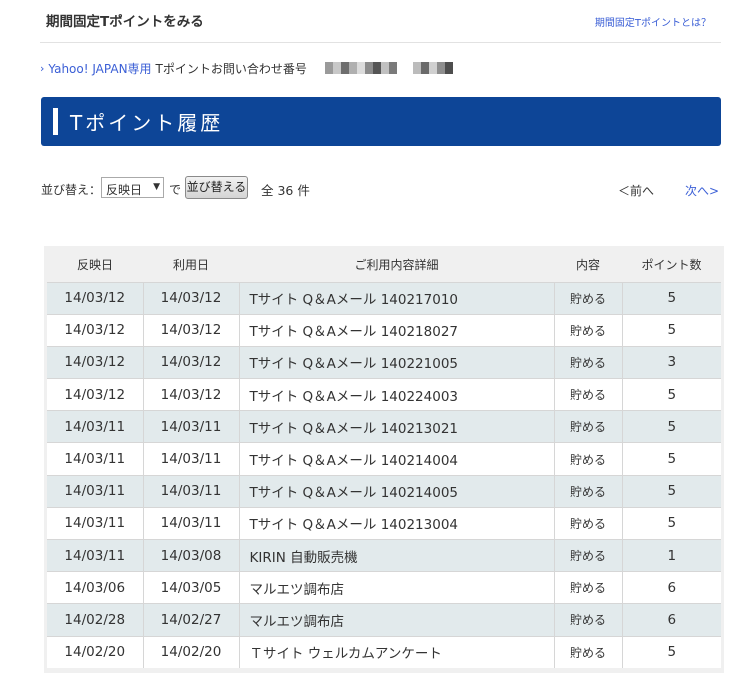  I want to click on chevron-down-icon: ▼, so click(156, 187).